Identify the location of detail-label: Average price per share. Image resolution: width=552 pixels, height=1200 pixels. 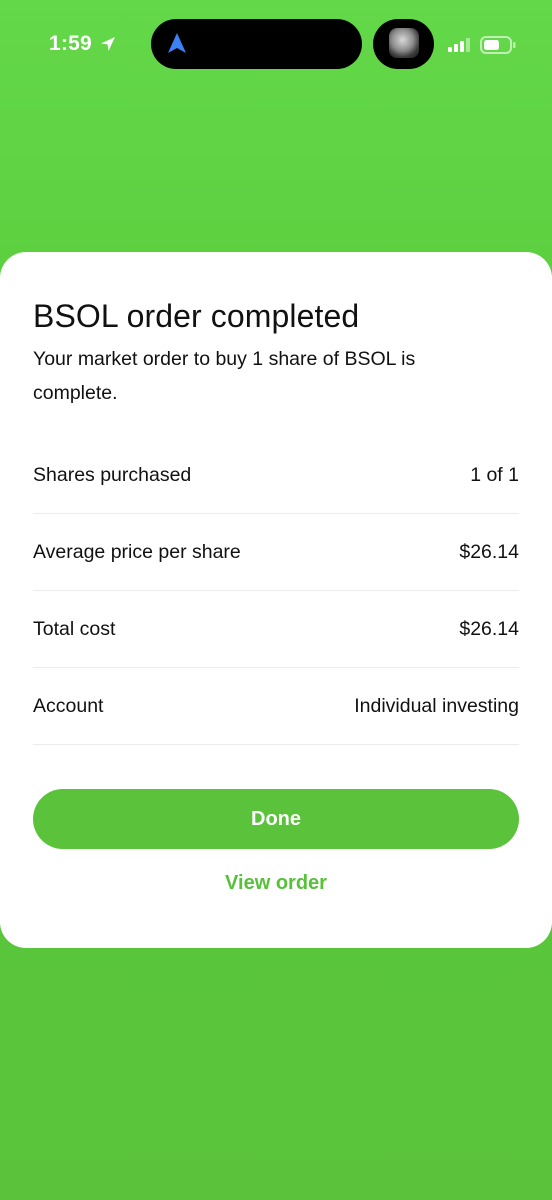
(137, 551).